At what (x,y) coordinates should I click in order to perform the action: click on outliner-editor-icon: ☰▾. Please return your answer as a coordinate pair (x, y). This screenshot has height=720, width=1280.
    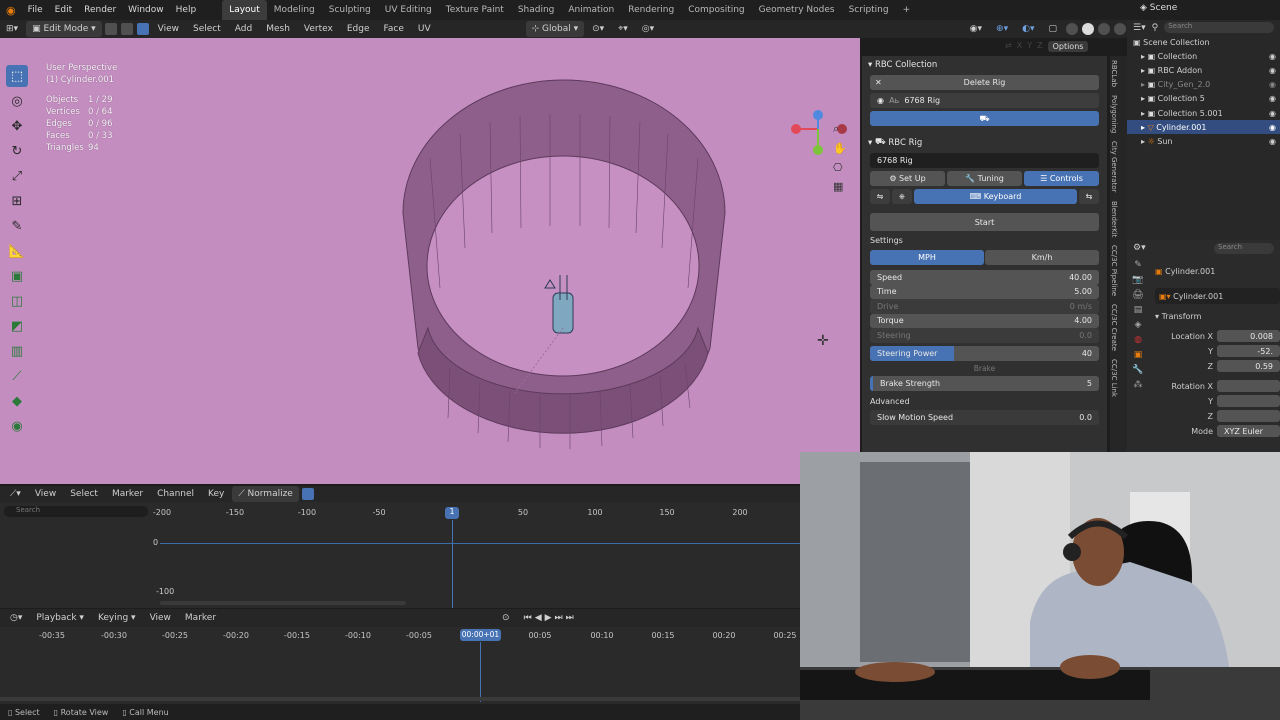
    Looking at the image, I should click on (1139, 28).